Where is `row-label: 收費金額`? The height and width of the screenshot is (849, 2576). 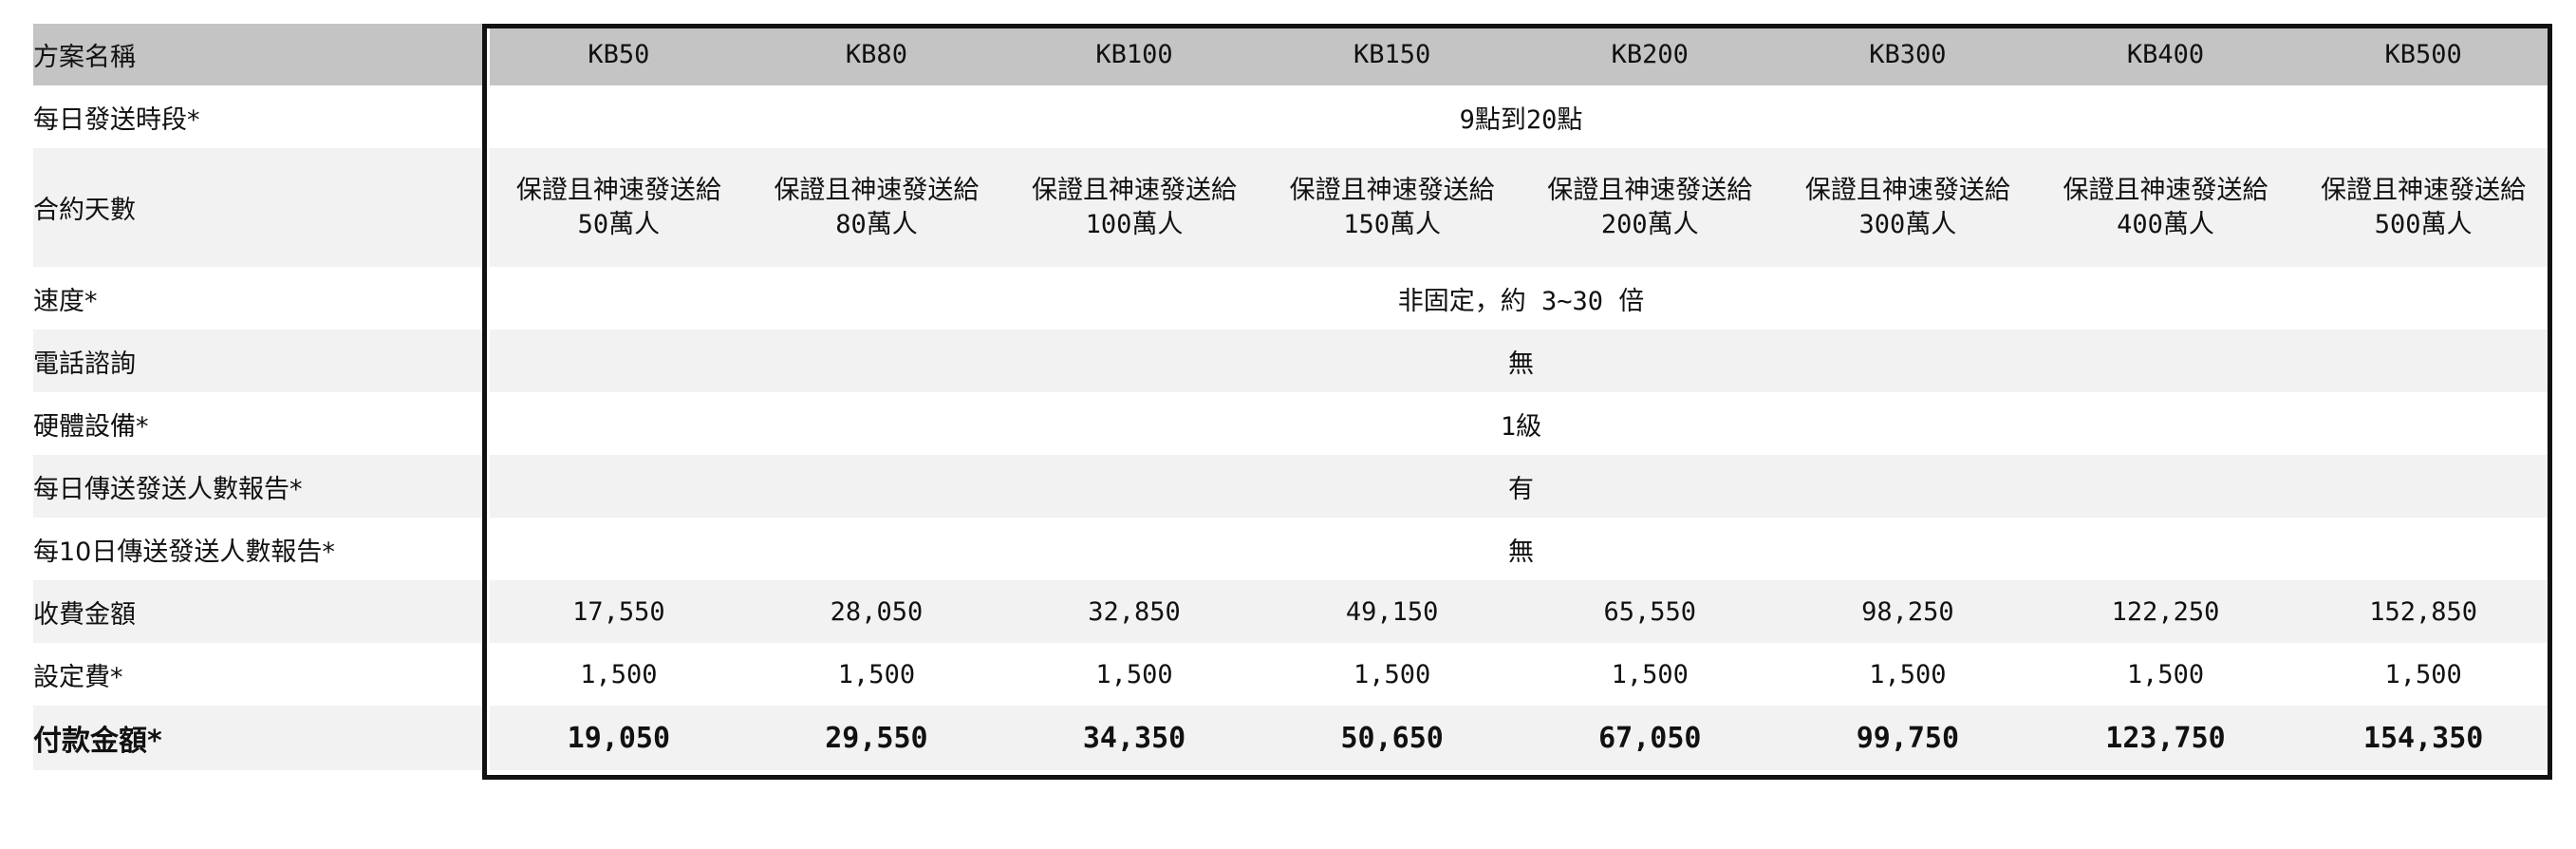 row-label: 收費金額 is located at coordinates (85, 614).